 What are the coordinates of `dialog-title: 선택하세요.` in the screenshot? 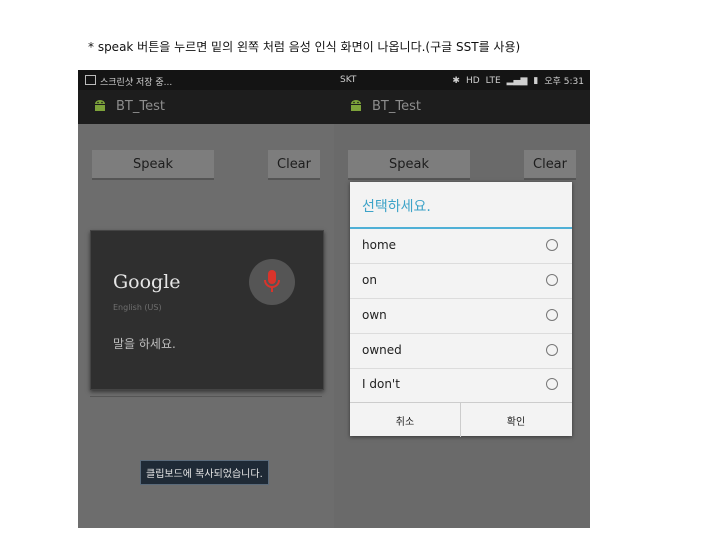 It's located at (396, 207).